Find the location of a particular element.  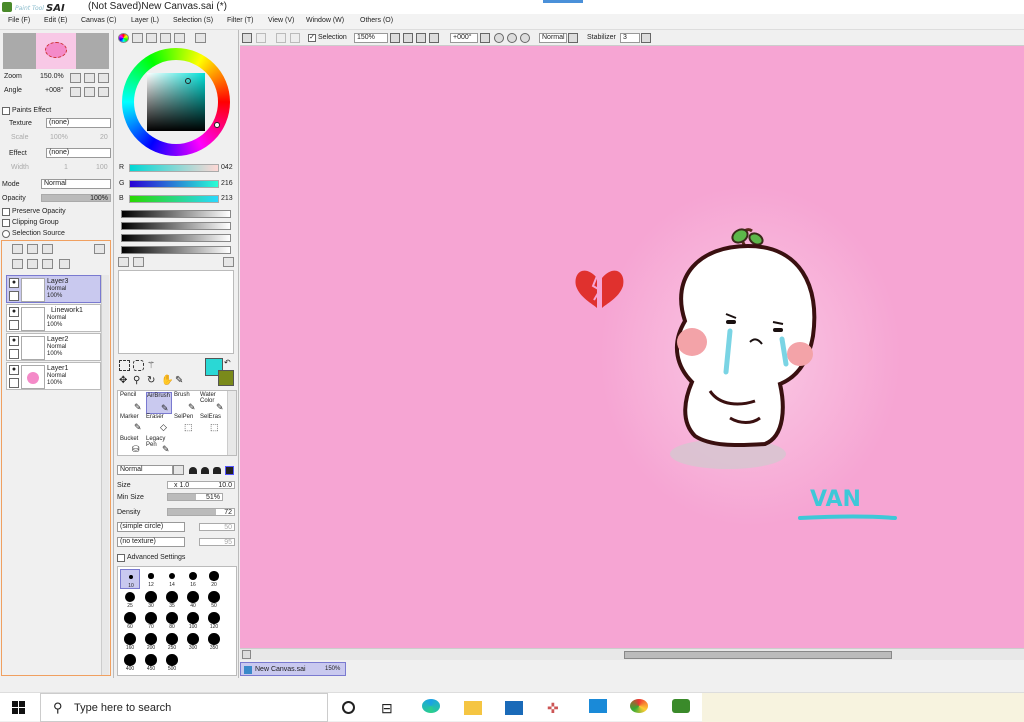

clear-layer-icon is located at coordinates (47, 264).